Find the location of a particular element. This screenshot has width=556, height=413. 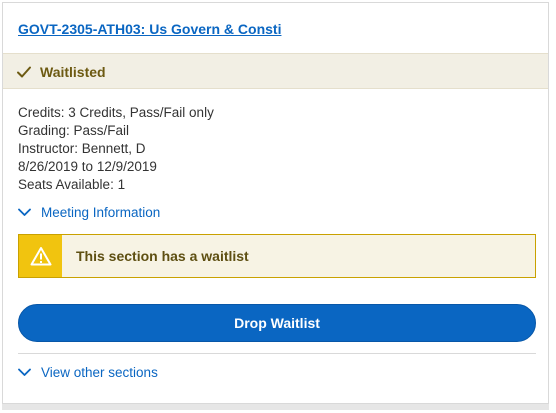

check-icon is located at coordinates (24, 72).